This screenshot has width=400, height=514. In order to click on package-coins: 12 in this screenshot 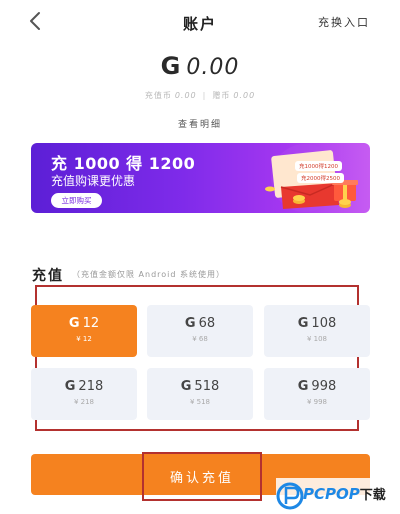, I will do `click(91, 323)`.